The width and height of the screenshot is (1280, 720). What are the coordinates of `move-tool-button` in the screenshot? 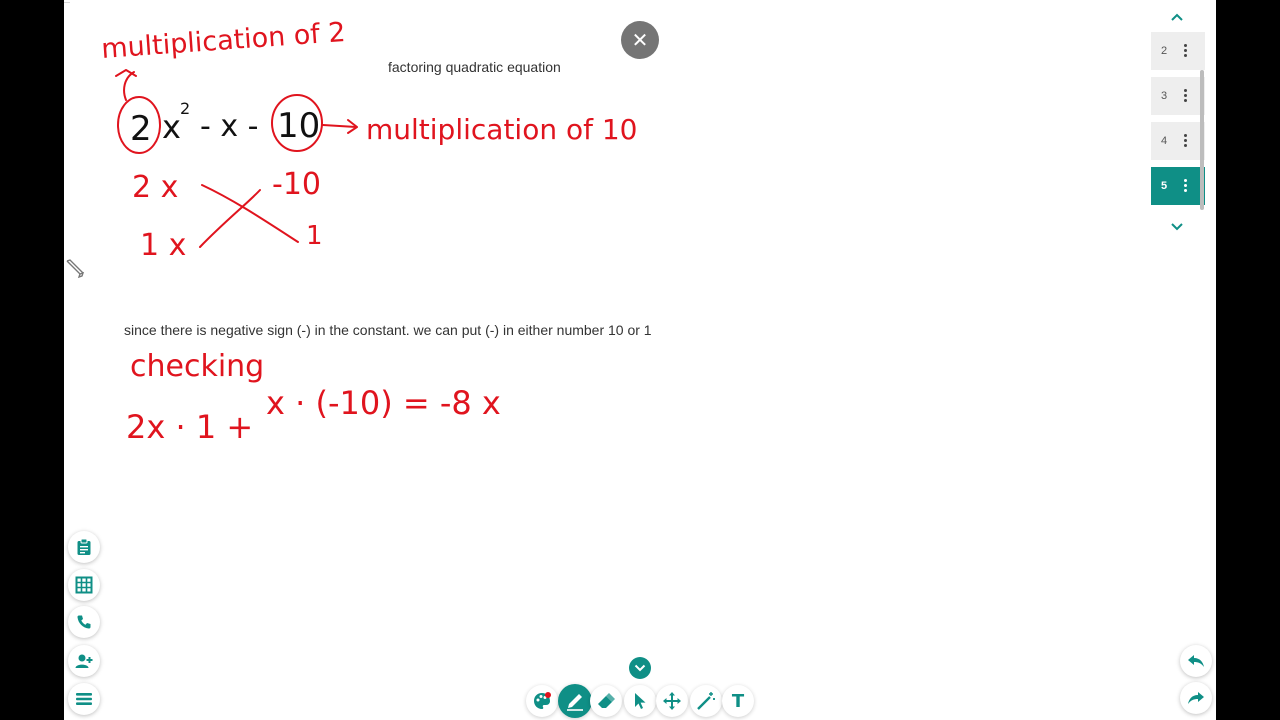 It's located at (672, 701).